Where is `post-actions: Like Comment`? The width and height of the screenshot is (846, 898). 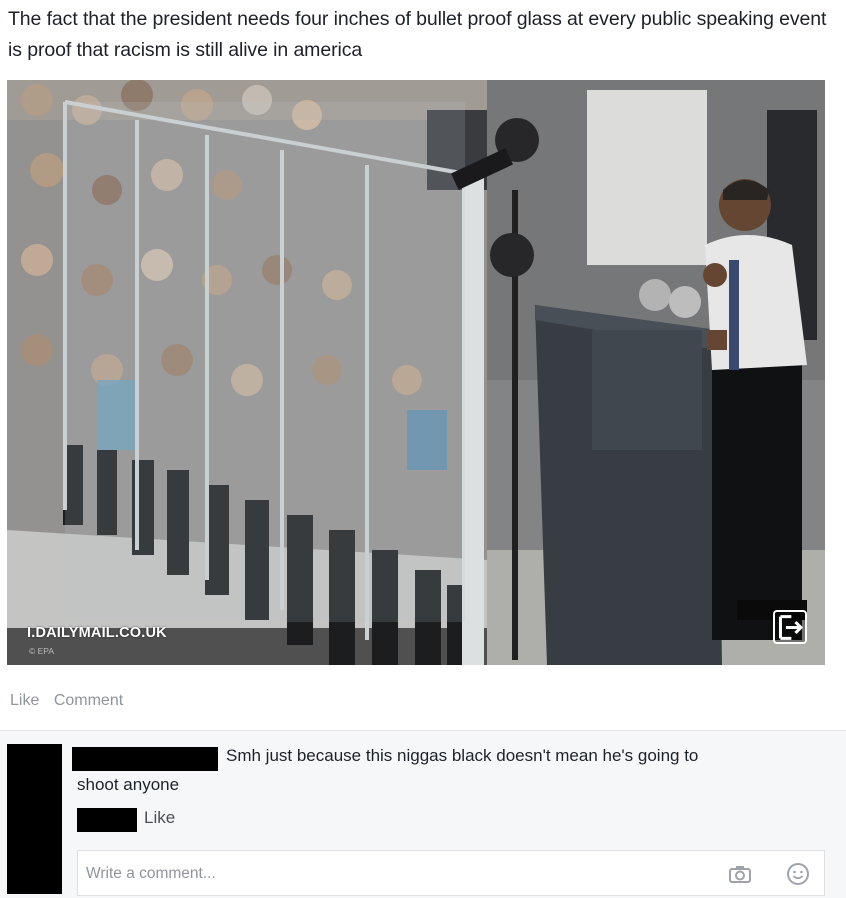 post-actions: Like Comment is located at coordinates (71, 701).